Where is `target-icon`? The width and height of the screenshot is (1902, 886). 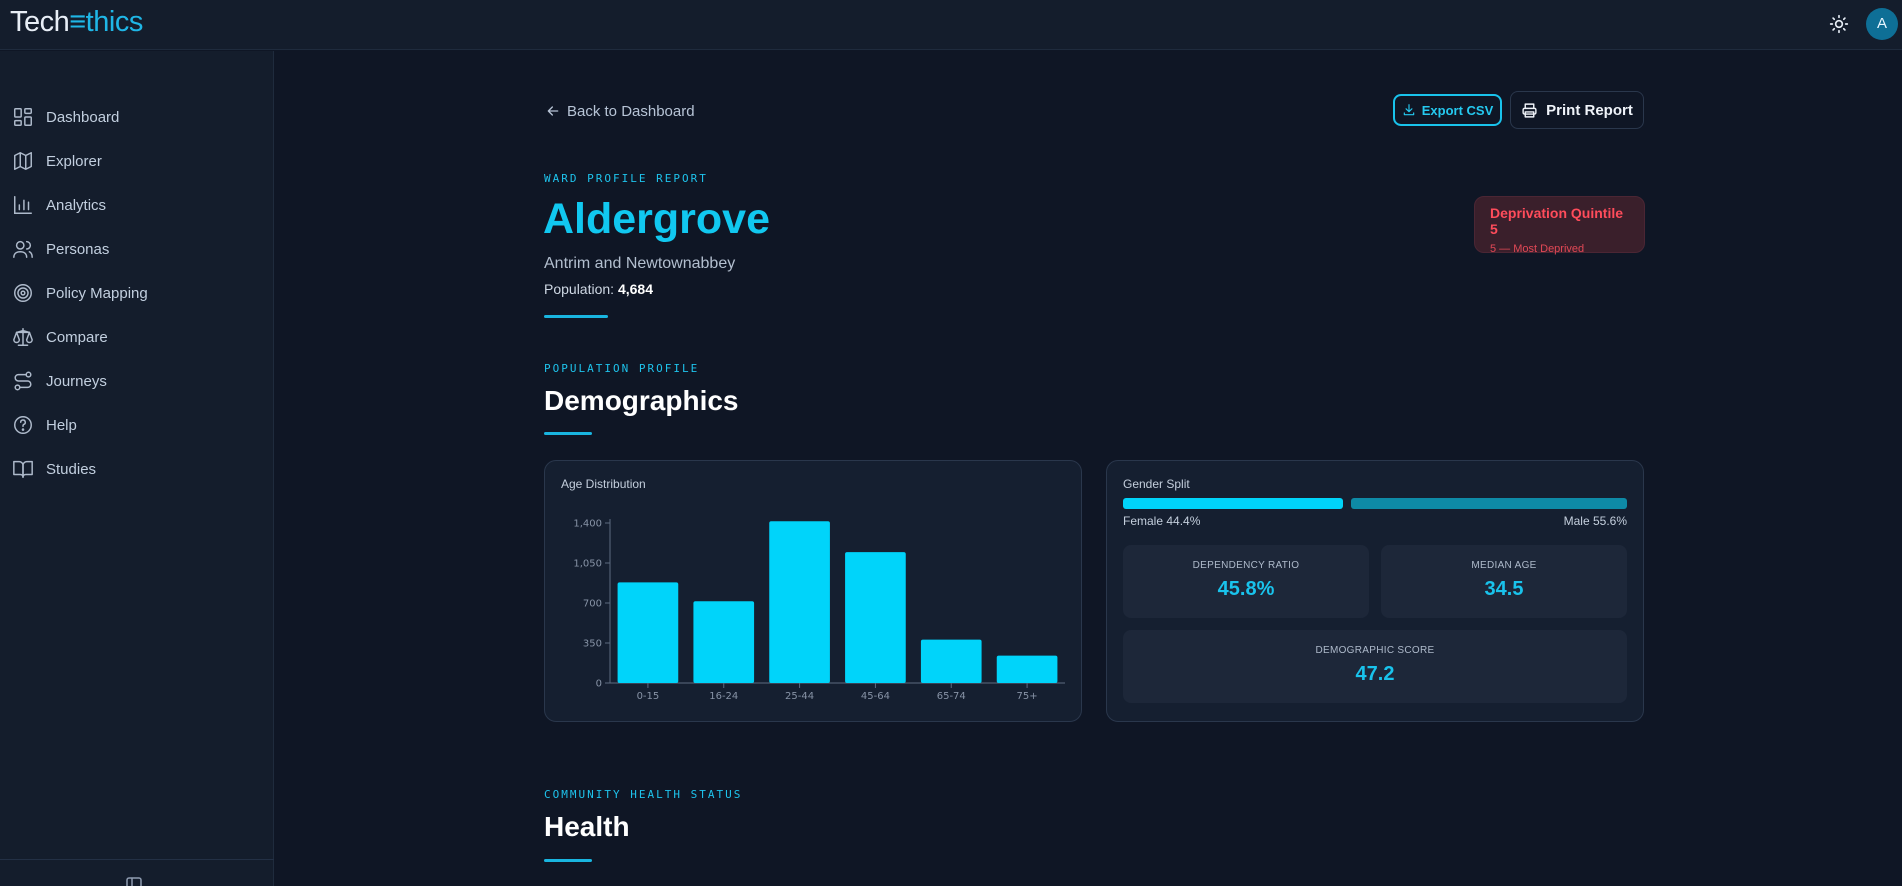
target-icon is located at coordinates (23, 293).